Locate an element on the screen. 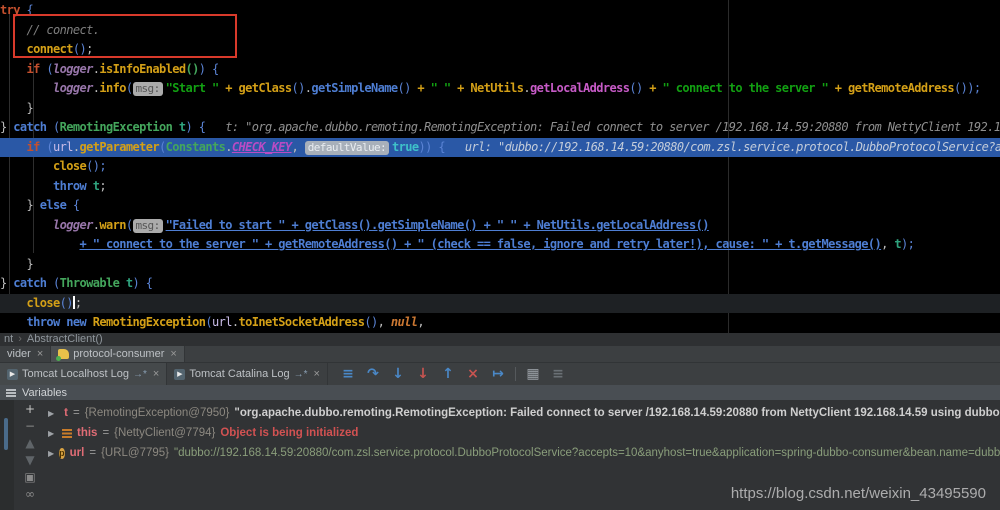 The height and width of the screenshot is (510, 1000). code-line: throw t; is located at coordinates (500, 187).